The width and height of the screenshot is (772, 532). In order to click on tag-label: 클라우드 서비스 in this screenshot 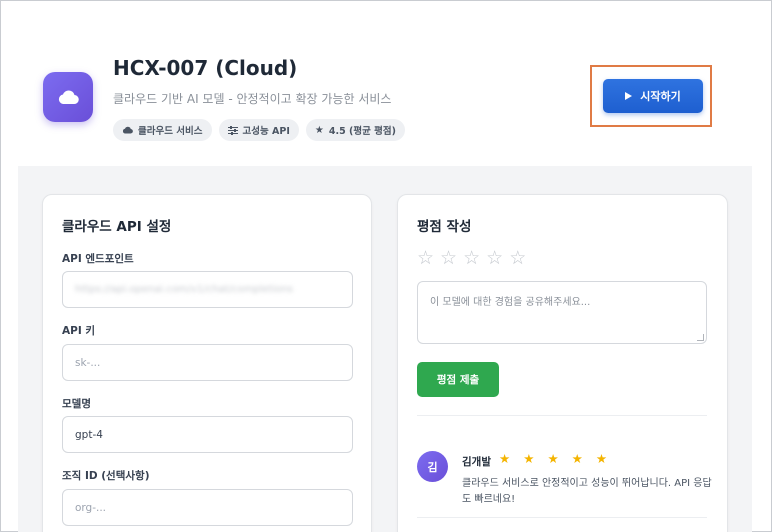, I will do `click(170, 131)`.